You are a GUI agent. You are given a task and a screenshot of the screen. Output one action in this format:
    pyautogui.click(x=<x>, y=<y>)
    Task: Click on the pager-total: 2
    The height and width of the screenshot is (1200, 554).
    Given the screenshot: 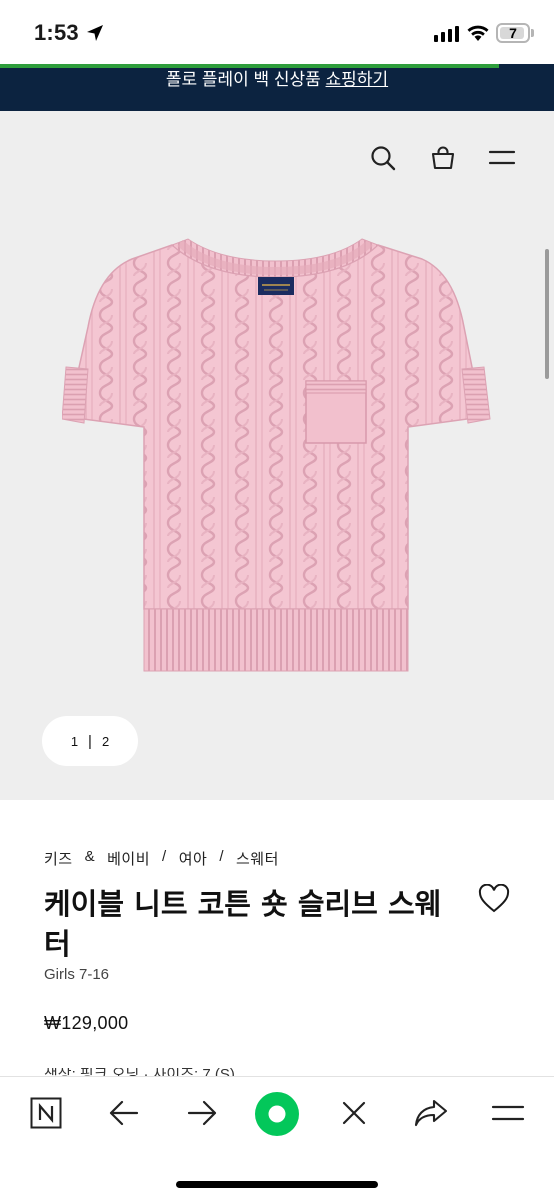 What is the action you would take?
    pyautogui.click(x=105, y=741)
    